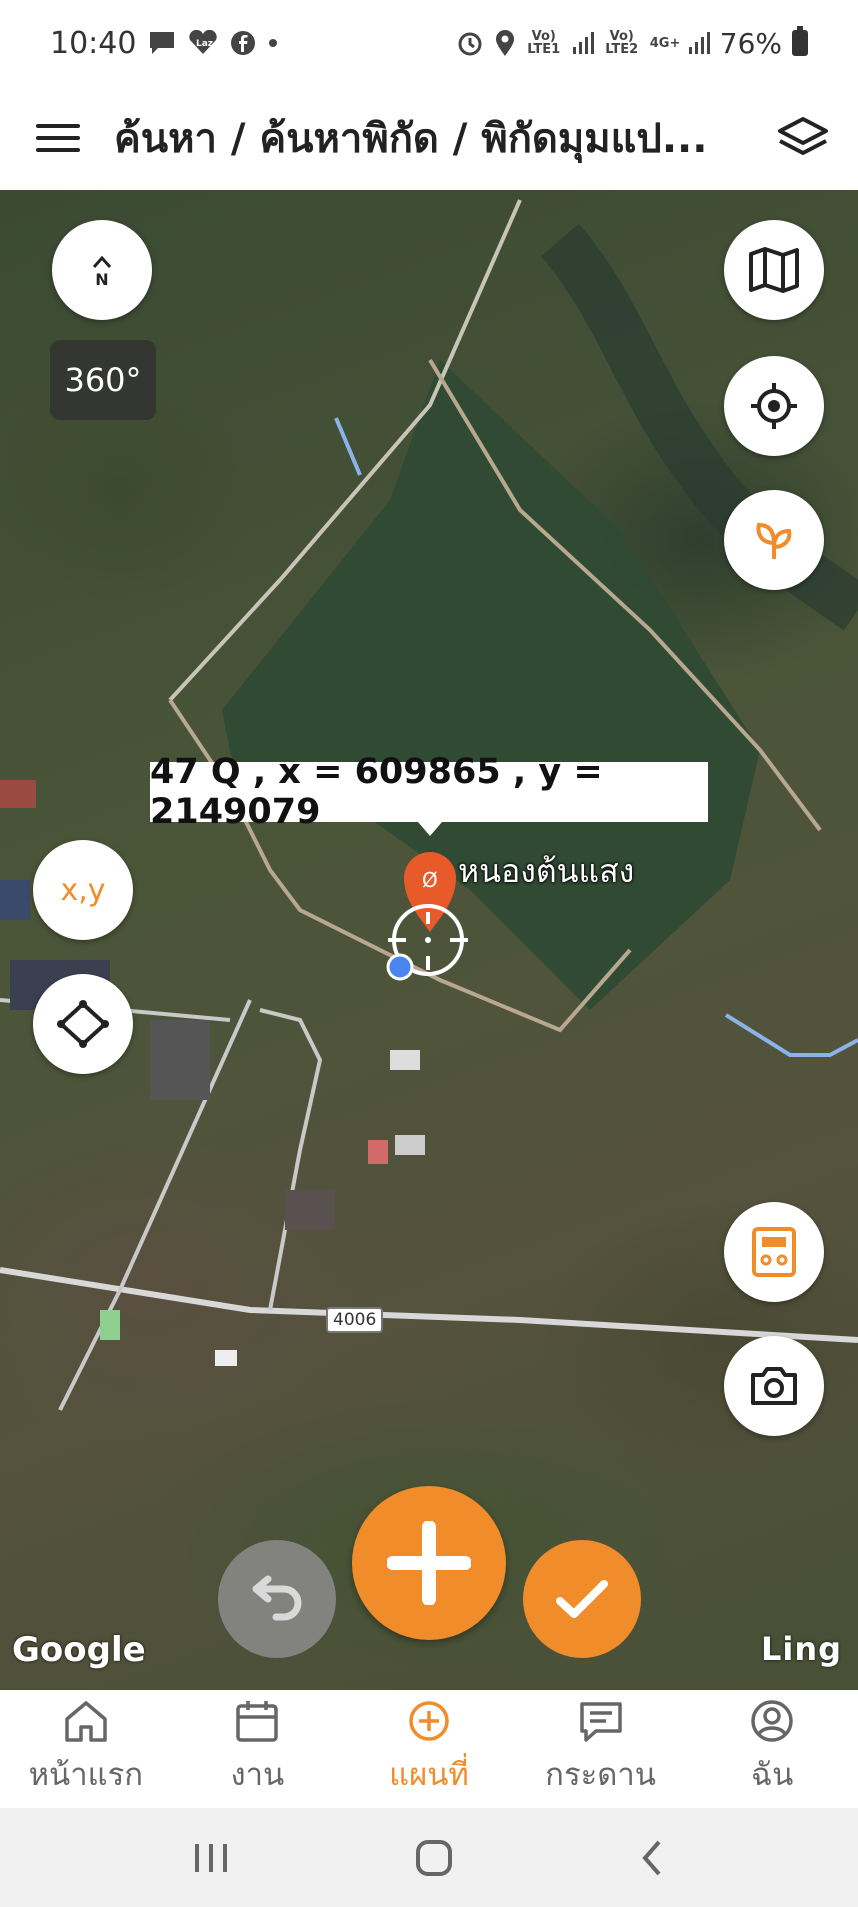 This screenshot has width=858, height=1907. I want to click on xy-input-button: x,y, so click(83, 890).